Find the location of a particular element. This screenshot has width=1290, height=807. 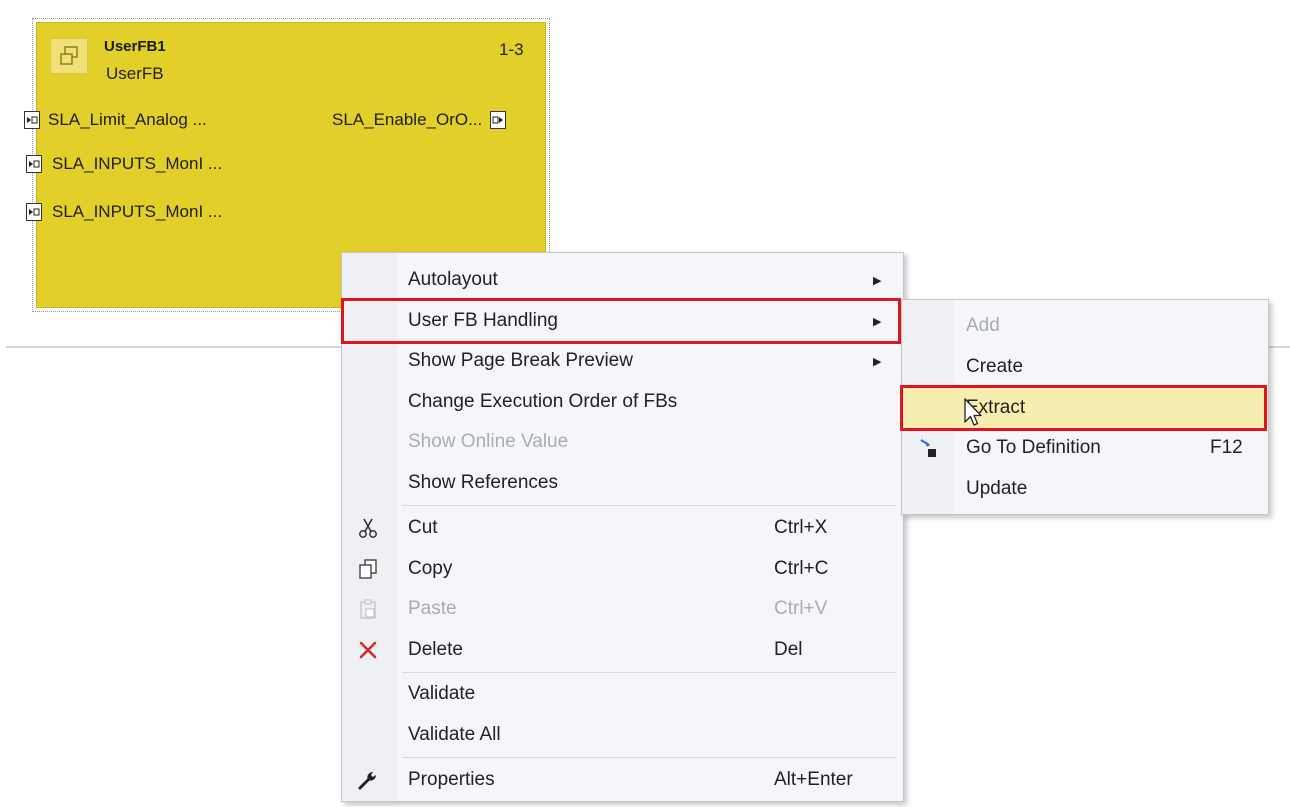

fb-instance-name: UserFB1 is located at coordinates (135, 46).